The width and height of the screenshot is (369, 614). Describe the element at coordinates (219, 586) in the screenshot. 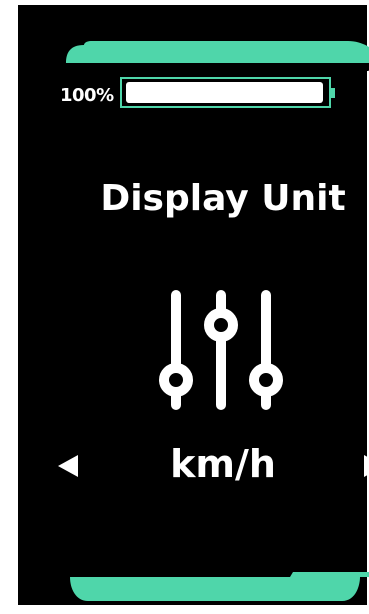

I see `bottom-decor-bar` at that location.